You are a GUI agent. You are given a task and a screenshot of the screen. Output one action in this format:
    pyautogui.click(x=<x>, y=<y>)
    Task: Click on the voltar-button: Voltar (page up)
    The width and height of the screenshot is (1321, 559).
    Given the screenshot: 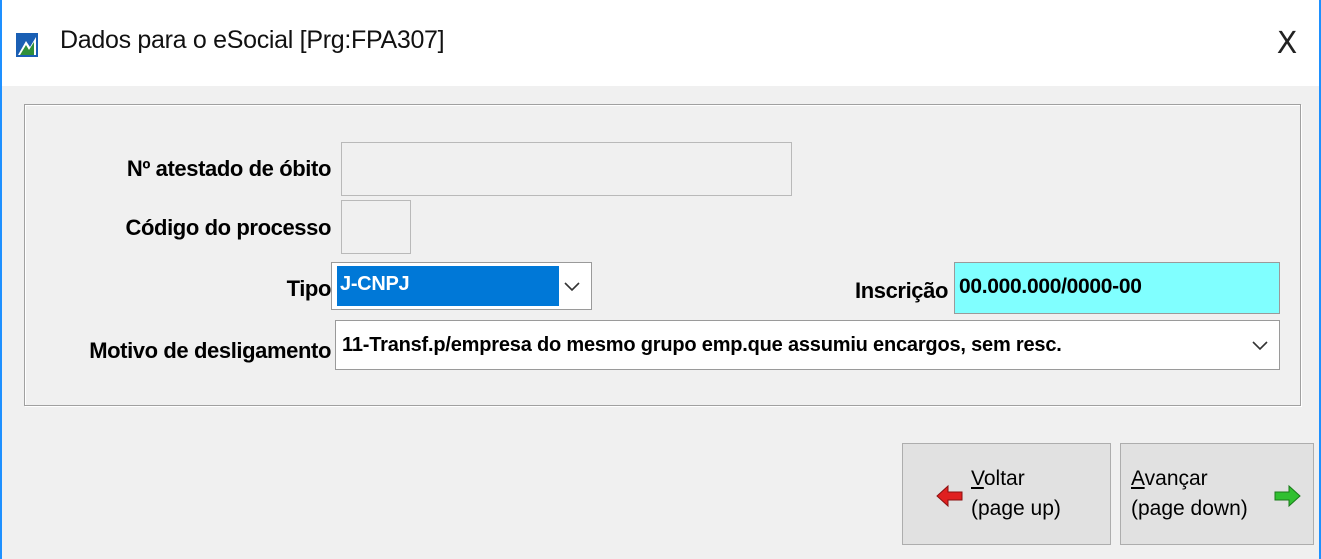 What is the action you would take?
    pyautogui.click(x=1006, y=494)
    